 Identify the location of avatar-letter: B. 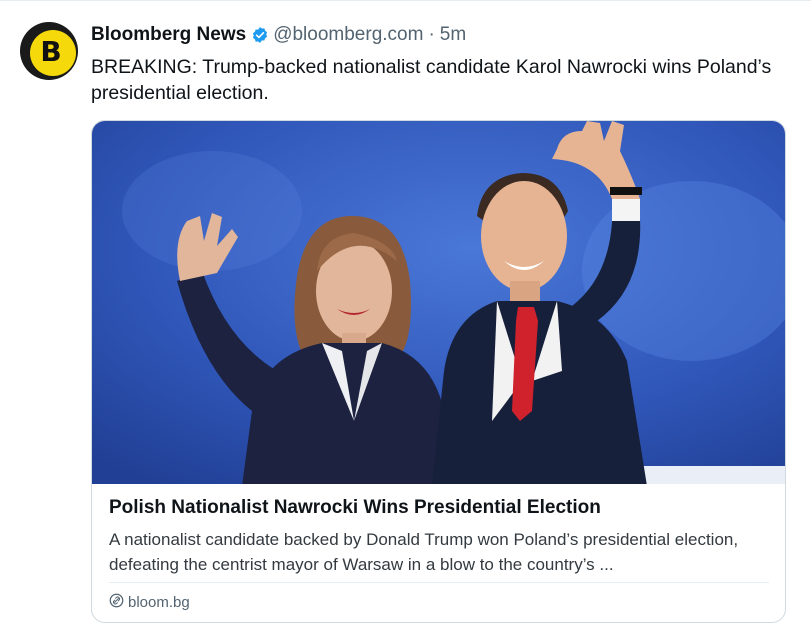
(51, 51).